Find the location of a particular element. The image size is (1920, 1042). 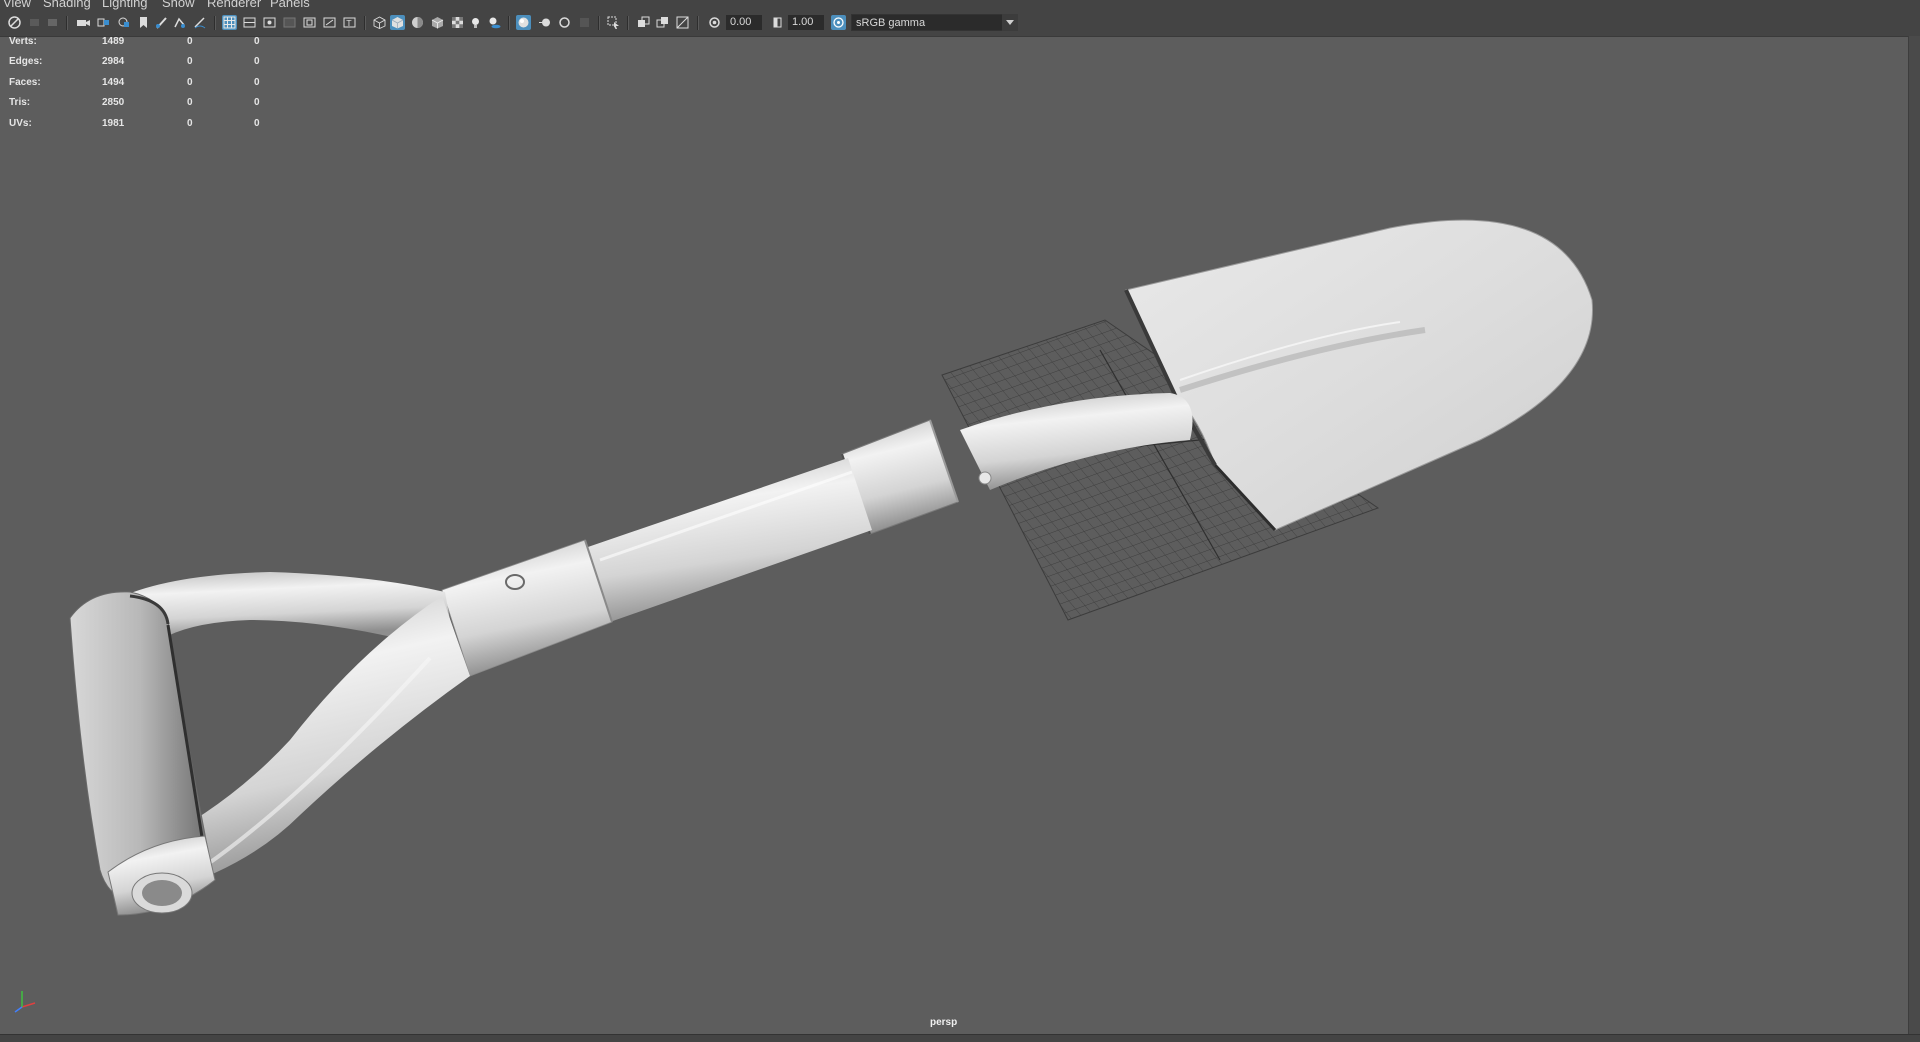

hud-row-tris: Tris: 2850 0 0 is located at coordinates (134, 102).